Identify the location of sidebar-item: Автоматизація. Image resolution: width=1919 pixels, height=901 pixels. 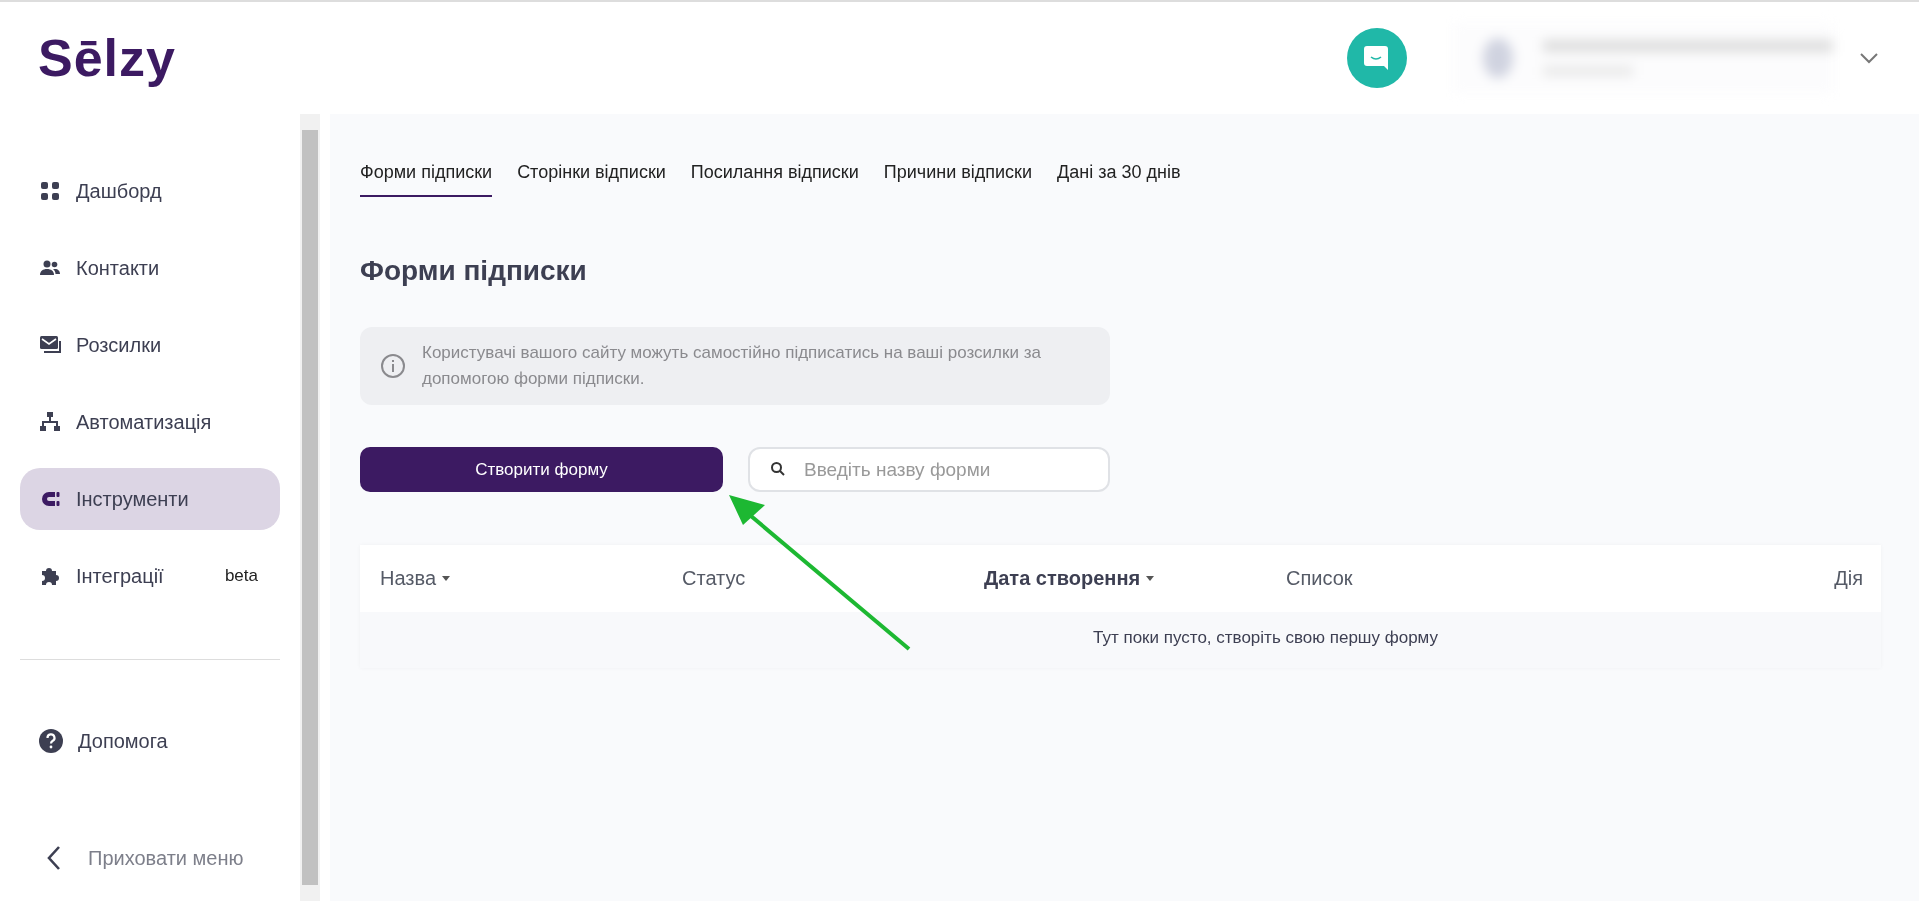
(150, 422).